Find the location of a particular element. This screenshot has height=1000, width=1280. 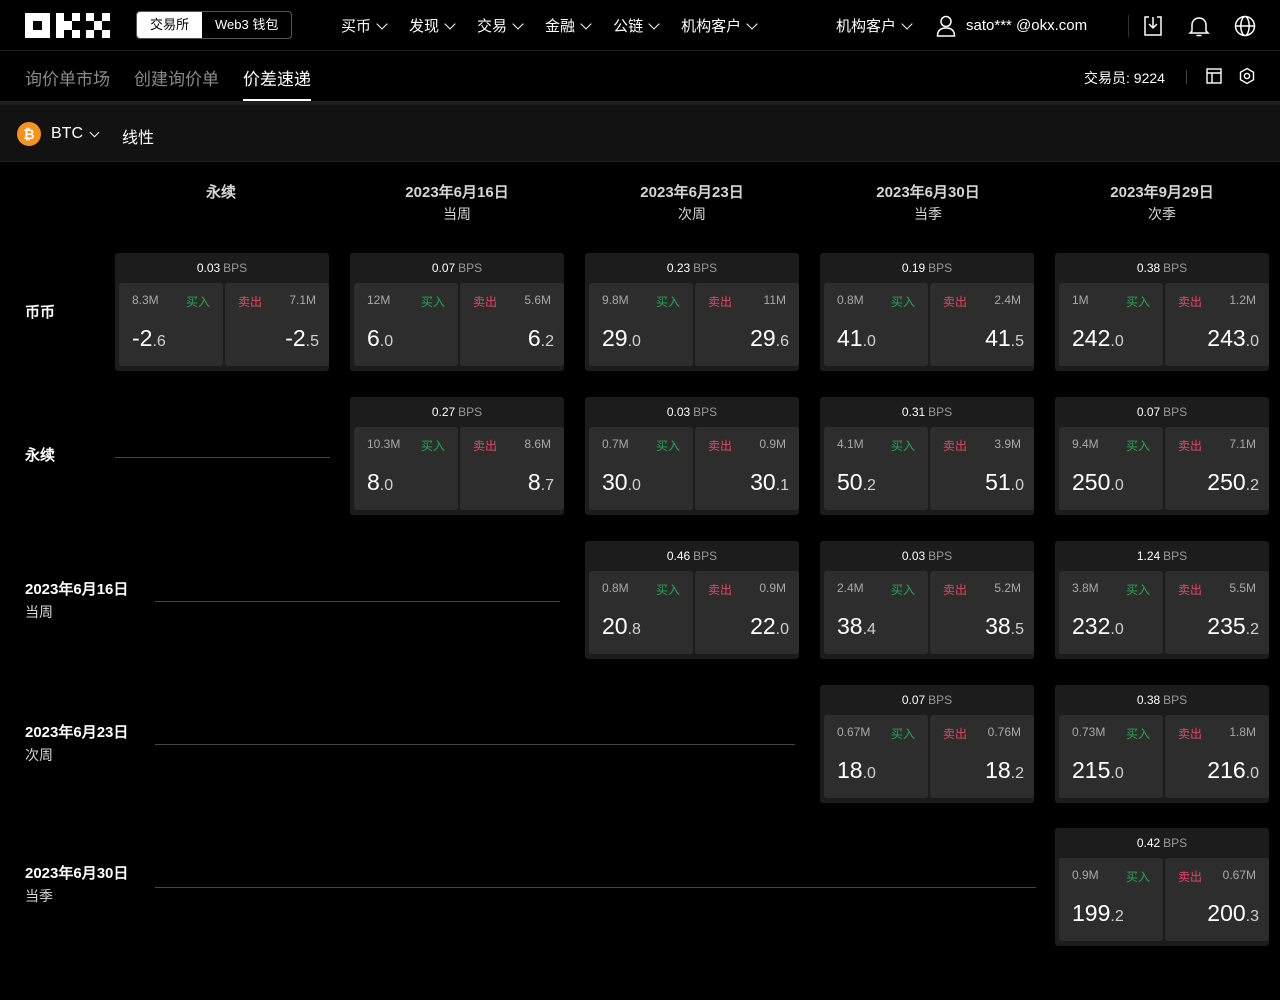

buy-price: 8.0 is located at coordinates (407, 482).